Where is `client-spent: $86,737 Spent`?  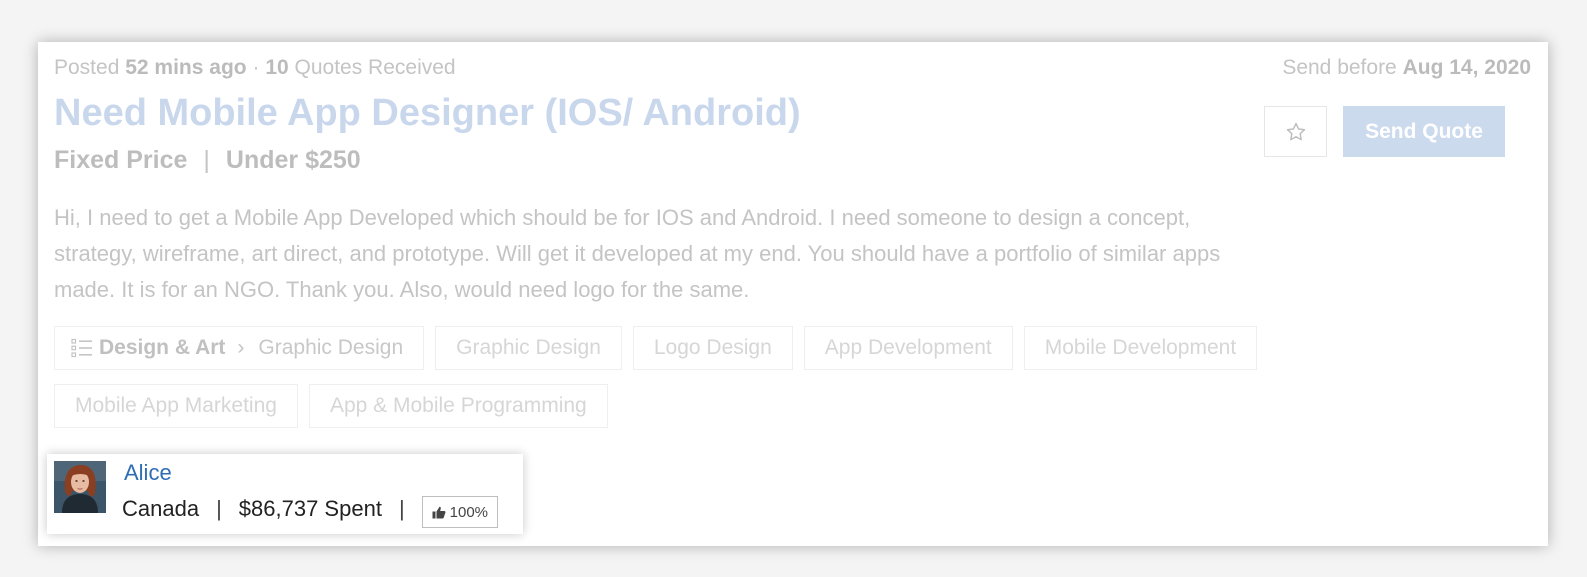
client-spent: $86,737 Spent is located at coordinates (310, 508).